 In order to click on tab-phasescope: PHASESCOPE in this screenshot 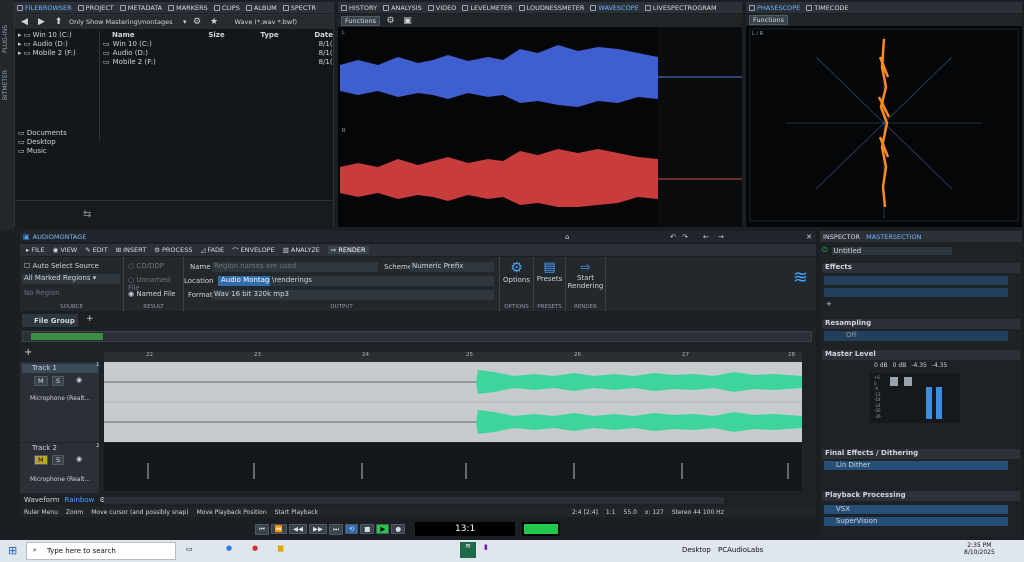, I will do `click(774, 8)`.